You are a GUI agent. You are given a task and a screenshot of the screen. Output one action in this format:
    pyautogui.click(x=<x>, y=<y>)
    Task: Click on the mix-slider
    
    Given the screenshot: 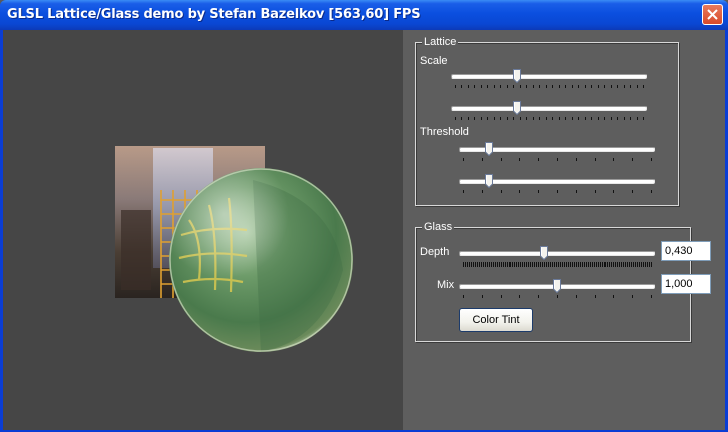 What is the action you would take?
    pyautogui.click(x=557, y=291)
    